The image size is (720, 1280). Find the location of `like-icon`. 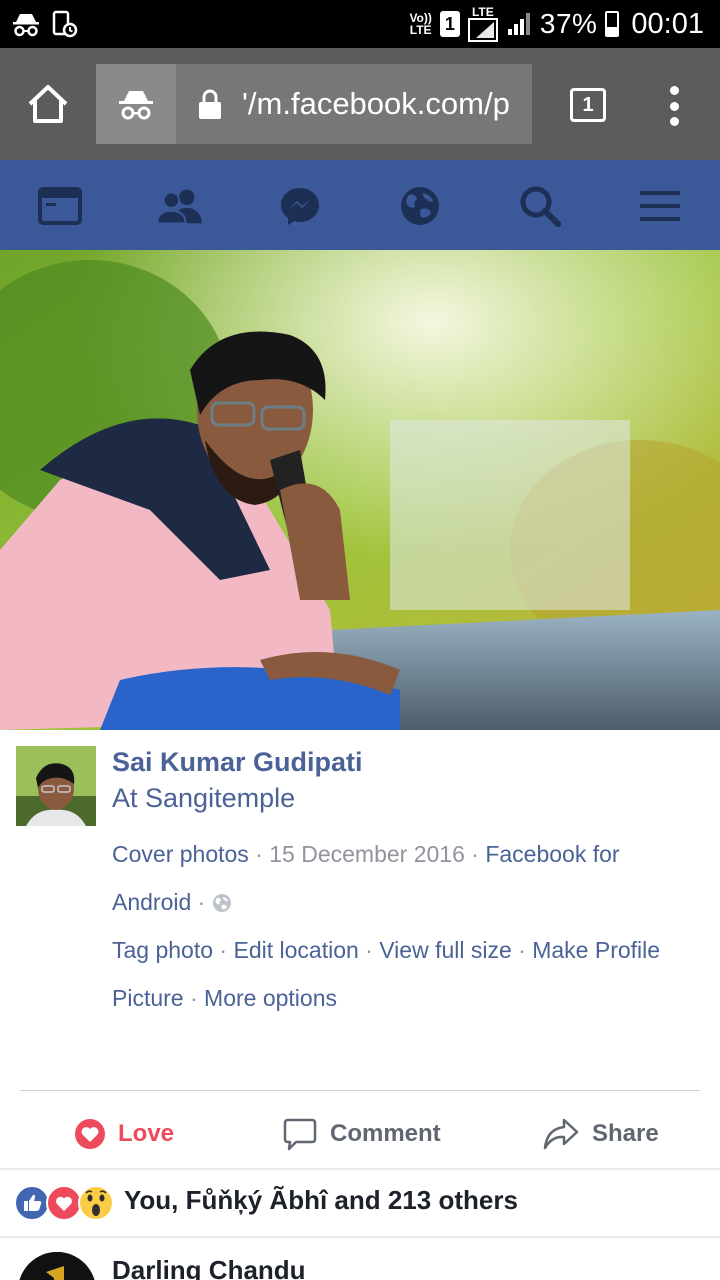

like-icon is located at coordinates (32, 1203).